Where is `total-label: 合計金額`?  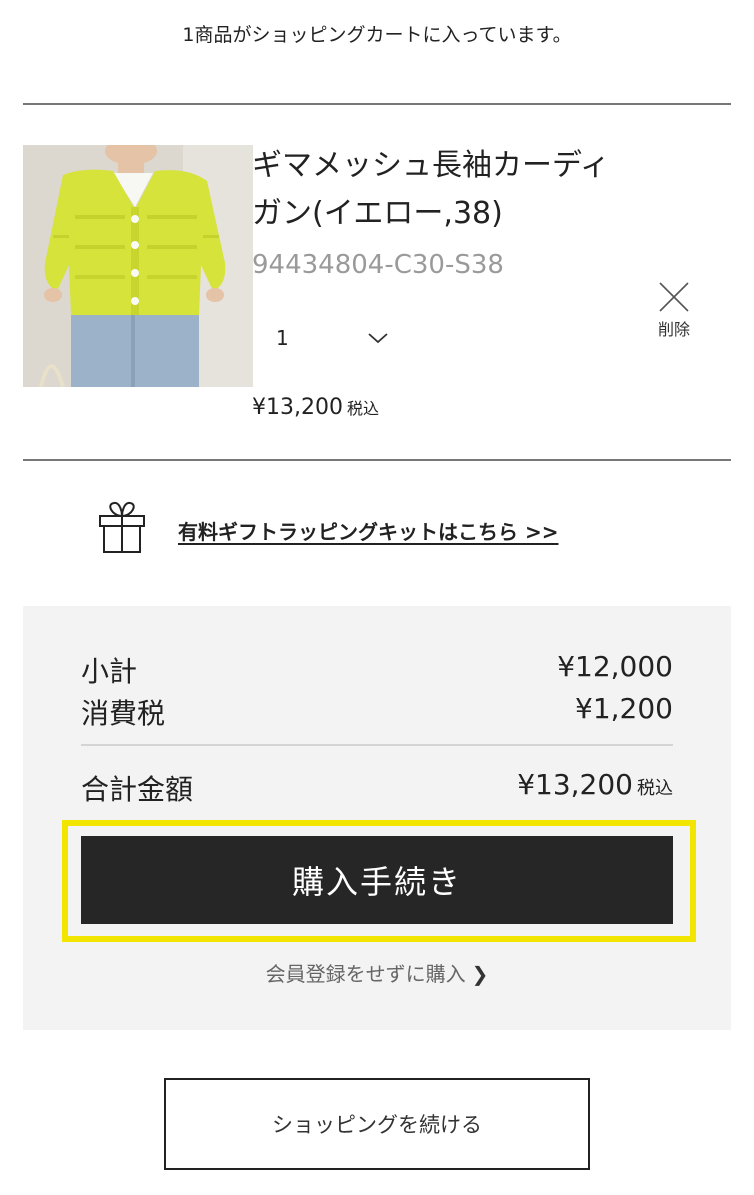
total-label: 合計金額 is located at coordinates (137, 789).